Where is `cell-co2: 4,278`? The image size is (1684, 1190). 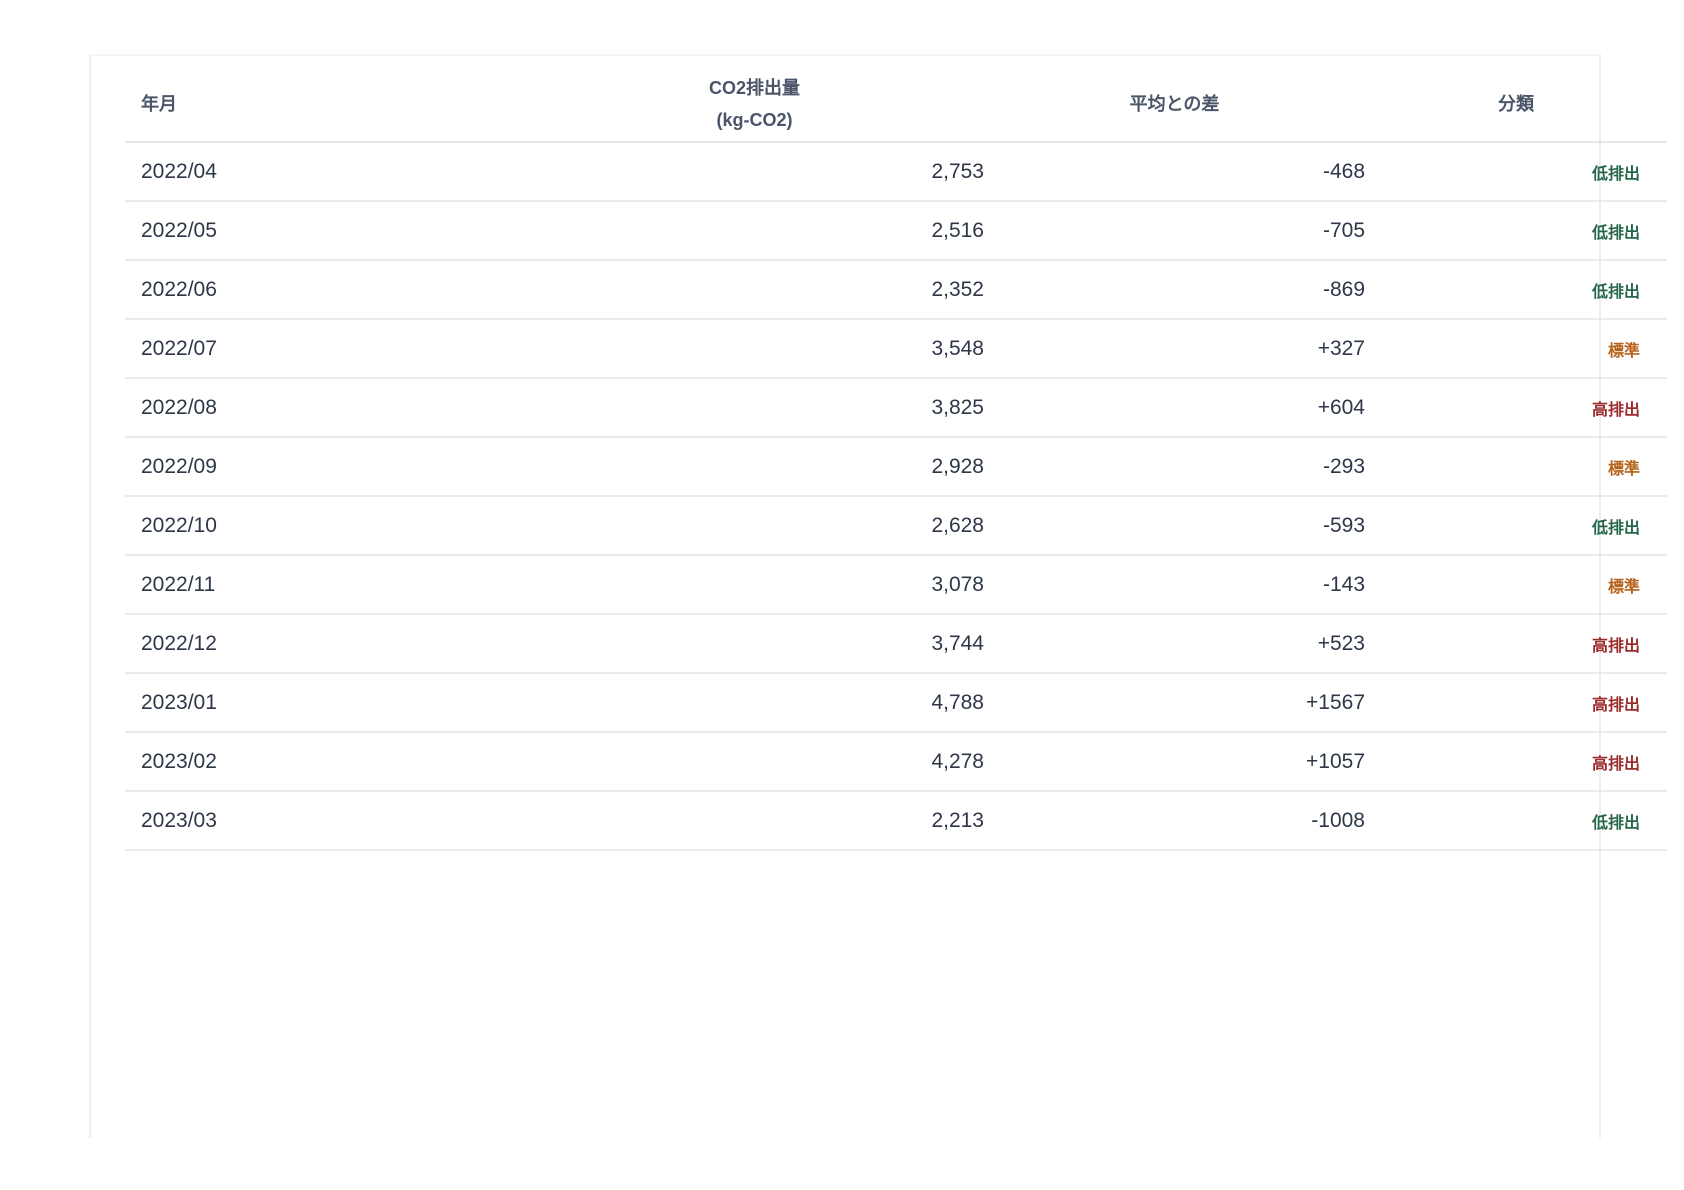 cell-co2: 4,278 is located at coordinates (754, 762).